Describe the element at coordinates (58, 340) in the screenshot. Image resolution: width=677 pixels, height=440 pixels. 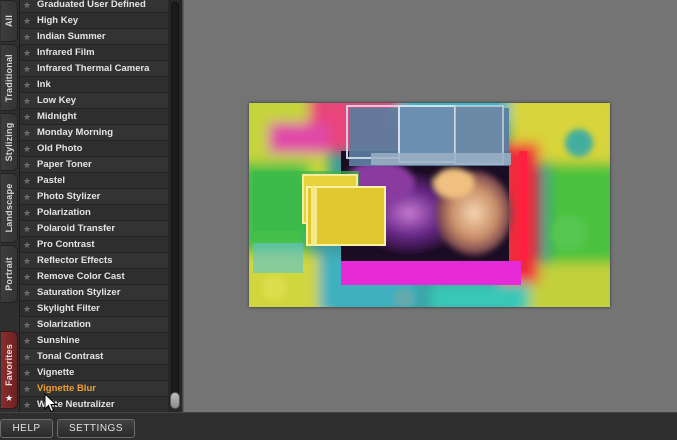
I see `preset-label: Sunshine` at that location.